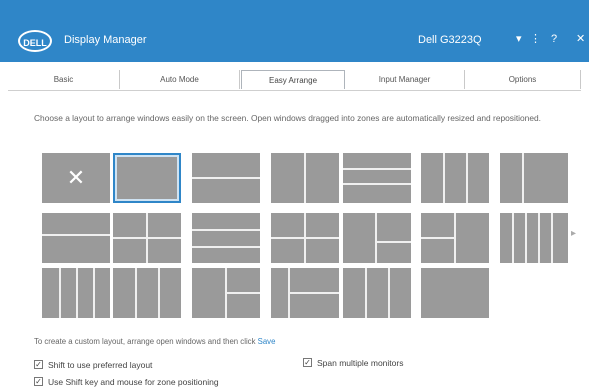 The height and width of the screenshot is (390, 589). I want to click on next-page-icon: ▸, so click(573, 233).